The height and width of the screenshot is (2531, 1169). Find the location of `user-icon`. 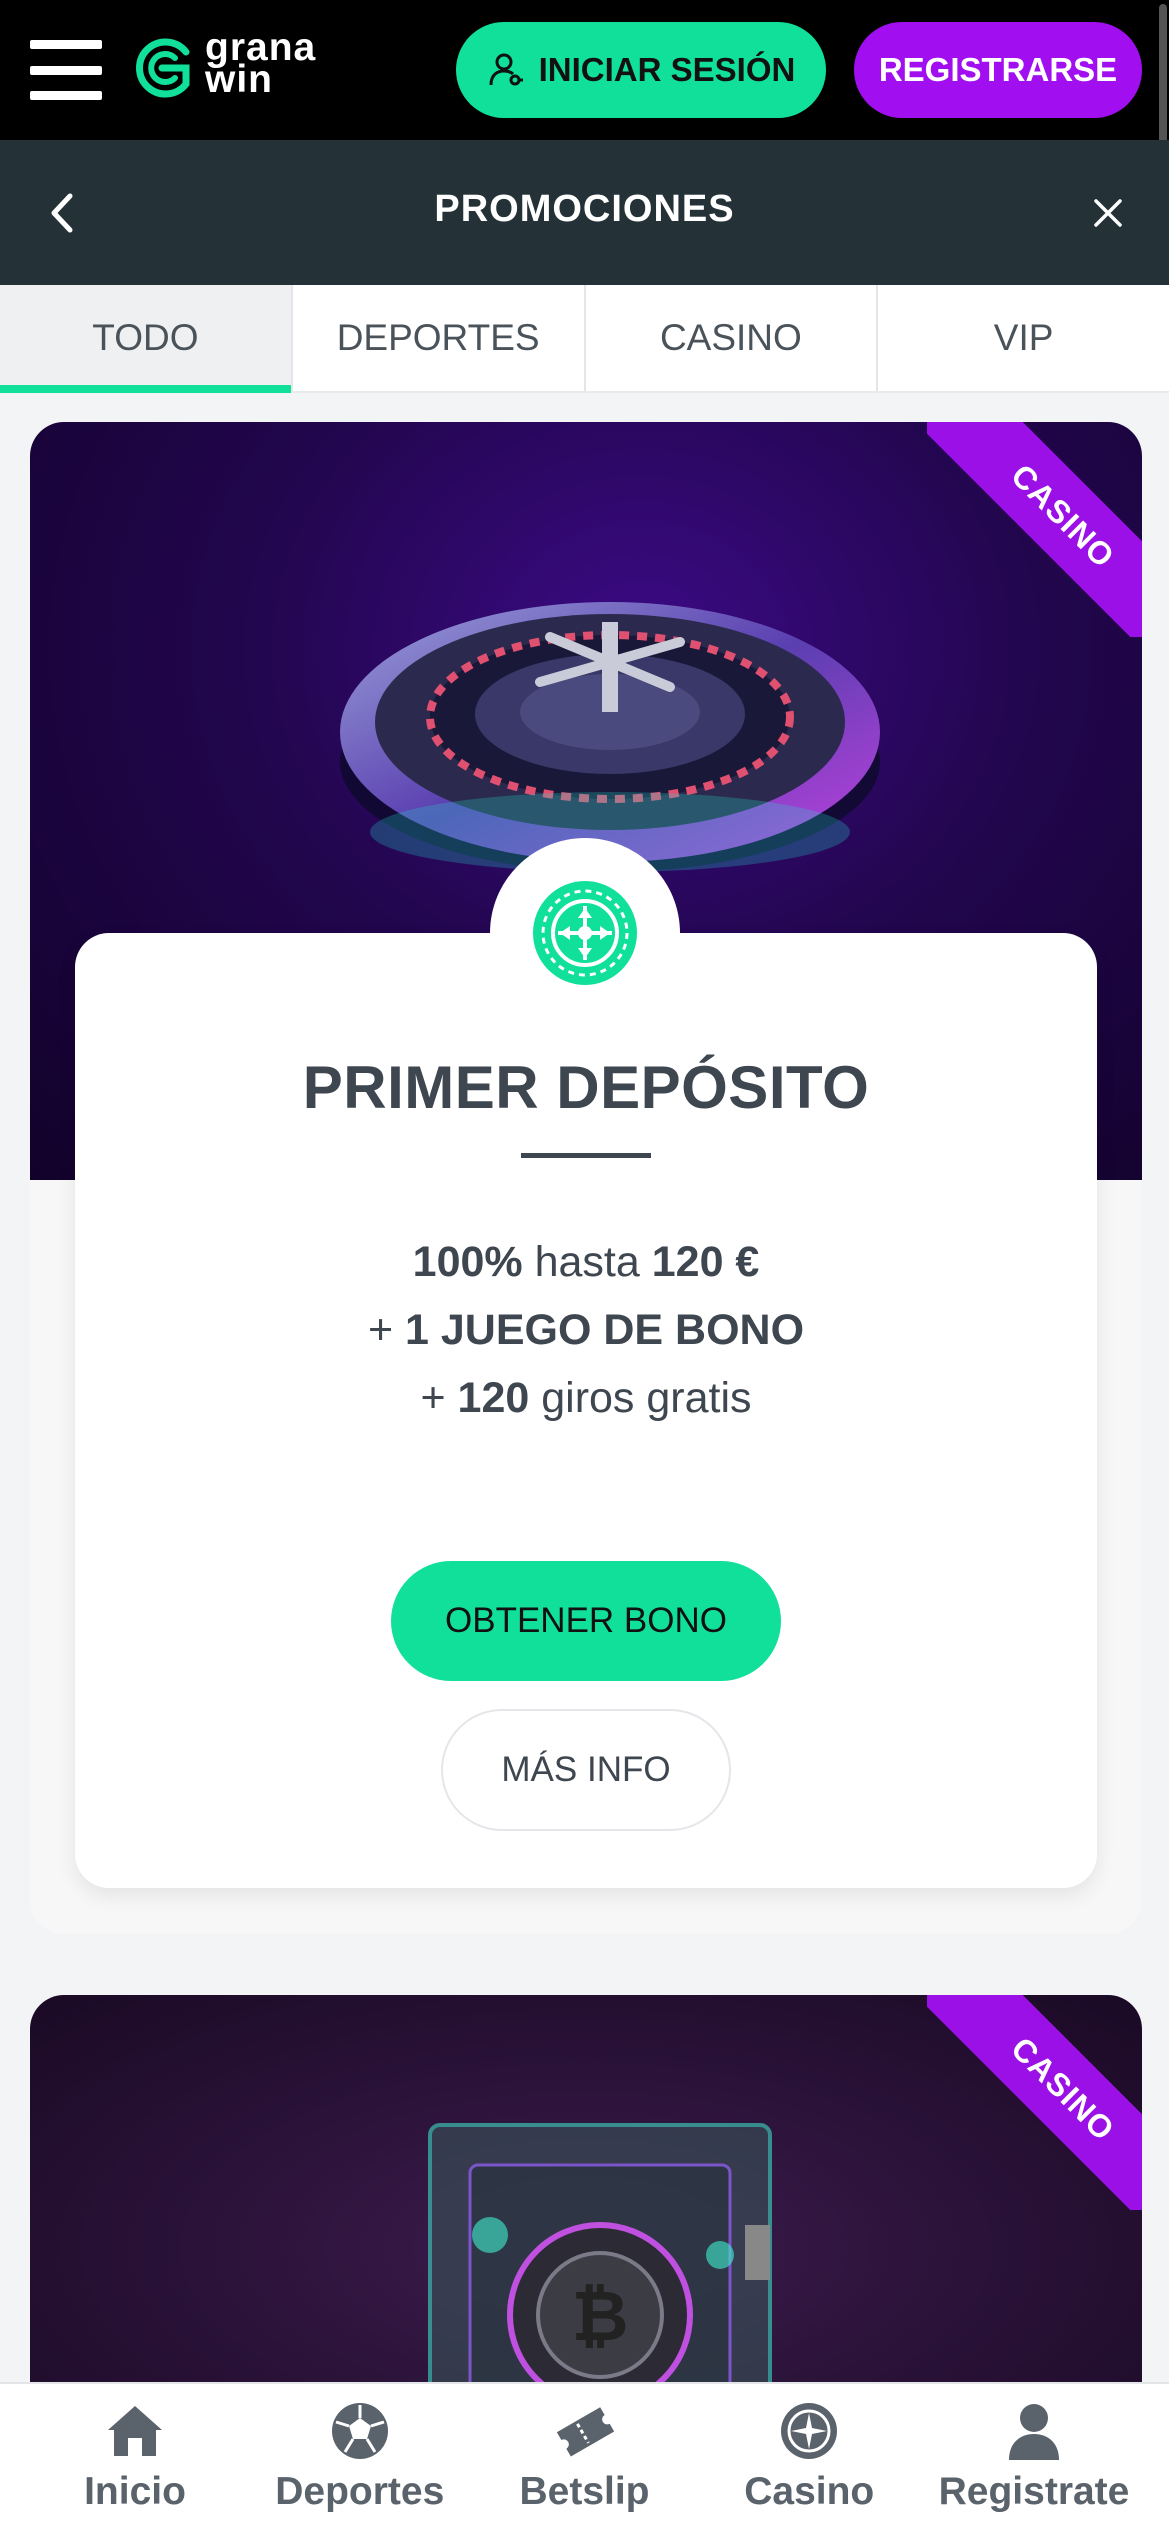

user-icon is located at coordinates (1034, 2432).